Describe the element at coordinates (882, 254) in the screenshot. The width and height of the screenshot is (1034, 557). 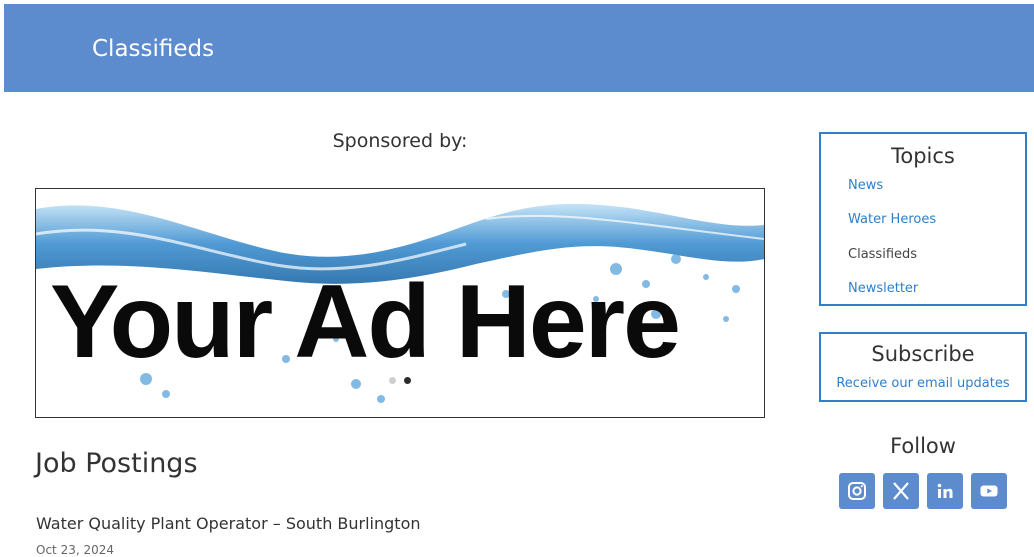
I see `topic-link-classifieds: Classifieds` at that location.